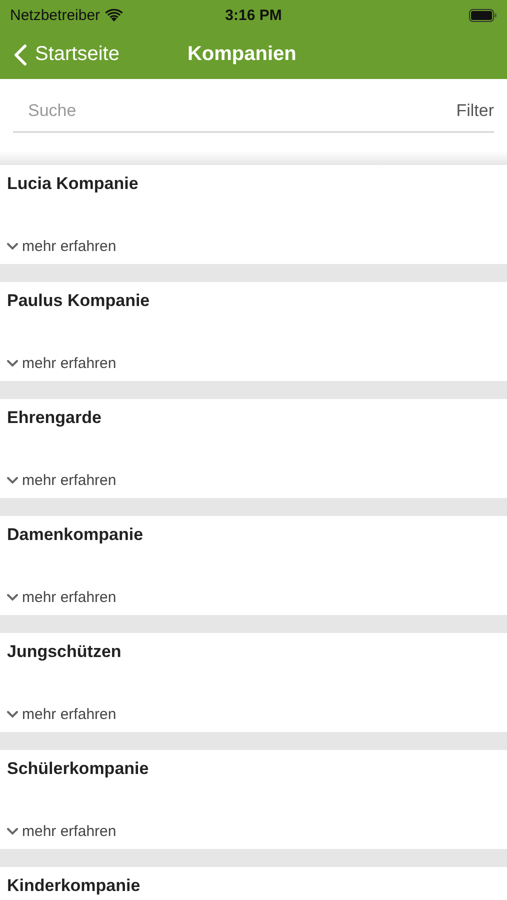 The width and height of the screenshot is (507, 900). I want to click on company-name: Paulus Kompanie, so click(79, 301).